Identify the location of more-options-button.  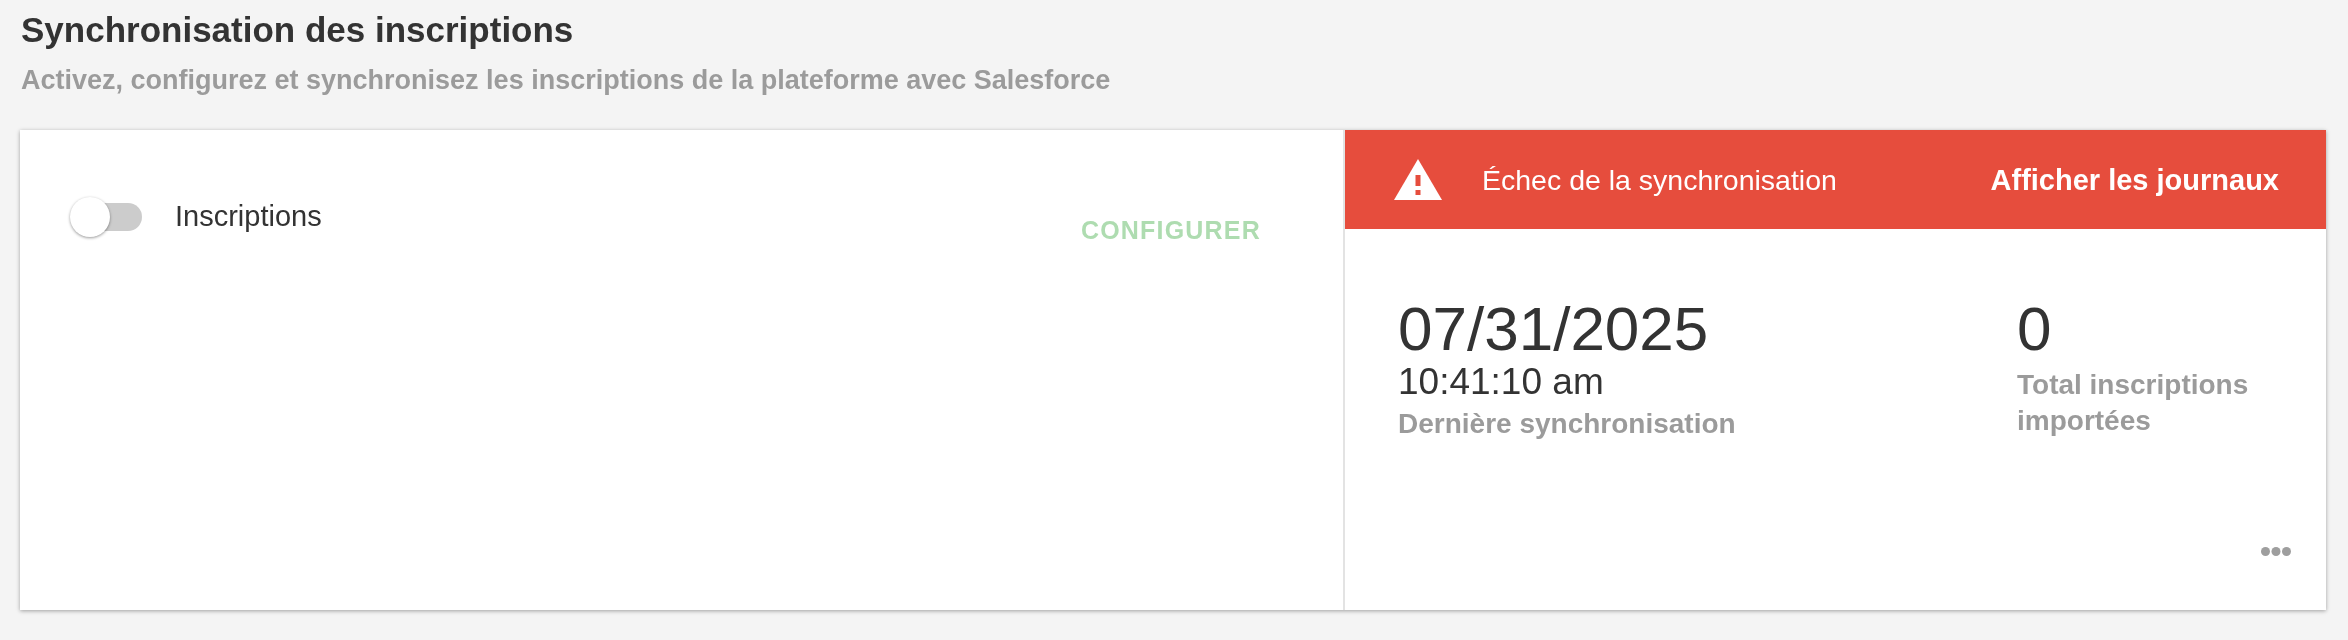
(2276, 551).